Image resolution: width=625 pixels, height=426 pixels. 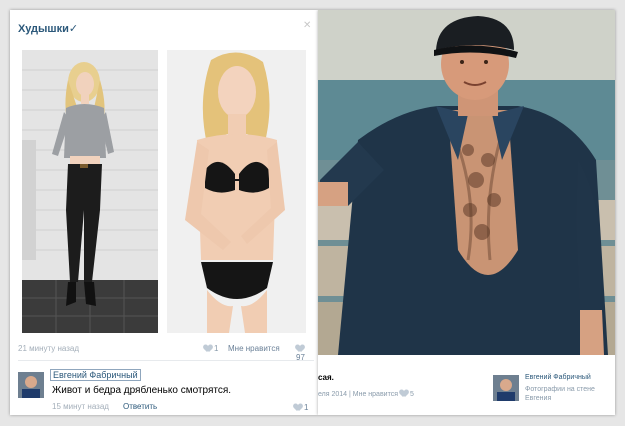 I want to click on share-count: 1, so click(x=216, y=348).